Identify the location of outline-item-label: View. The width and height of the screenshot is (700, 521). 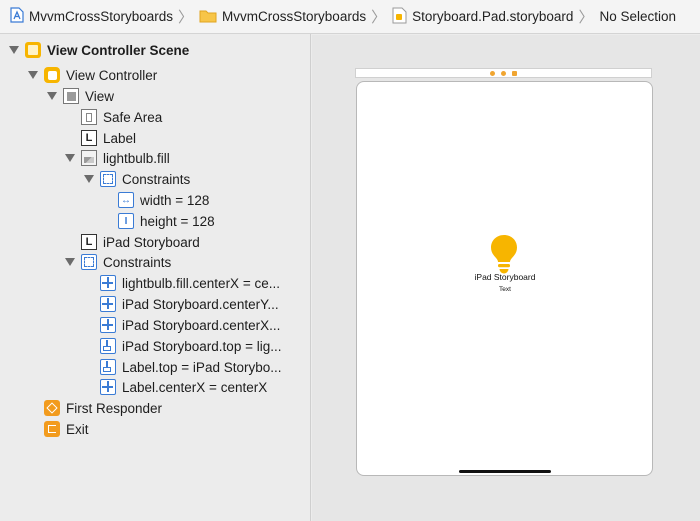
(100, 96).